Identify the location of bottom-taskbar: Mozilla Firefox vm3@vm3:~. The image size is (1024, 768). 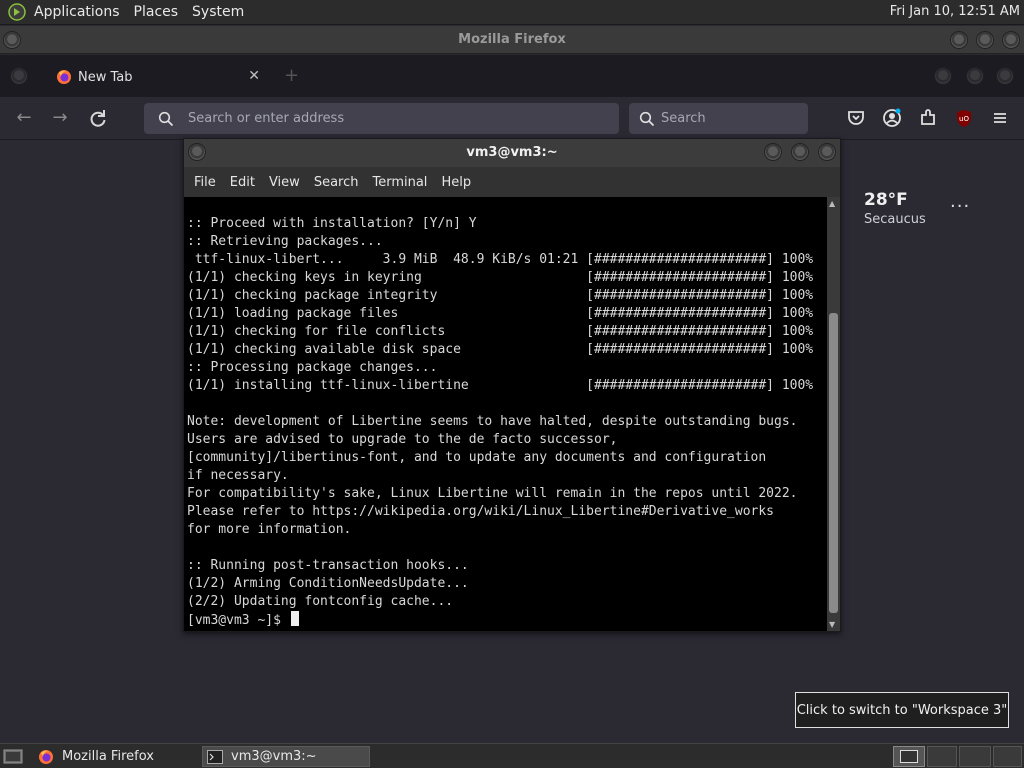
(512, 755).